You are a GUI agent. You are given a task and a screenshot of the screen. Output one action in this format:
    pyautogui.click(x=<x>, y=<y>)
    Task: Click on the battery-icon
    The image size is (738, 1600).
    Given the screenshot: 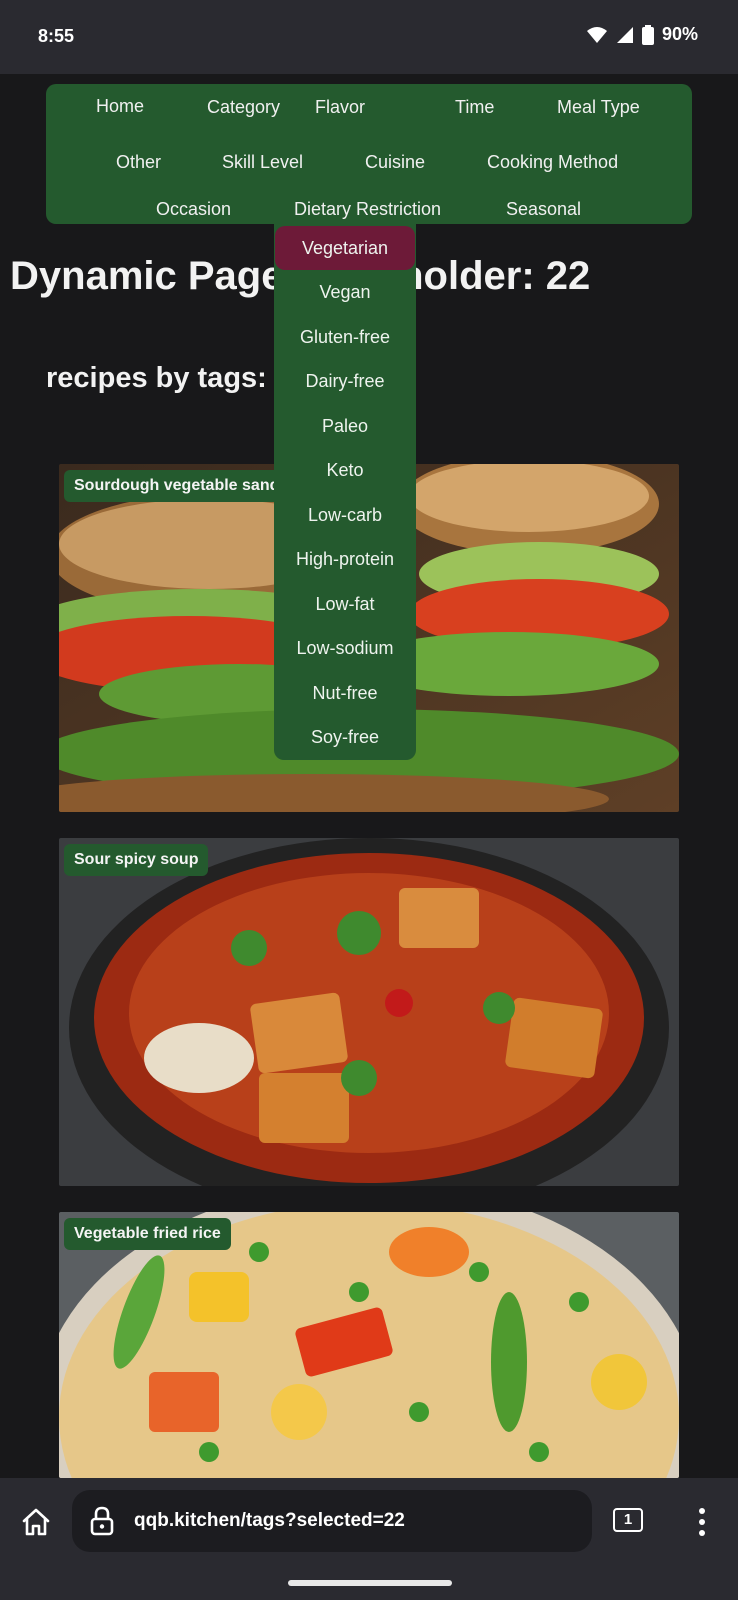 What is the action you would take?
    pyautogui.click(x=647, y=34)
    